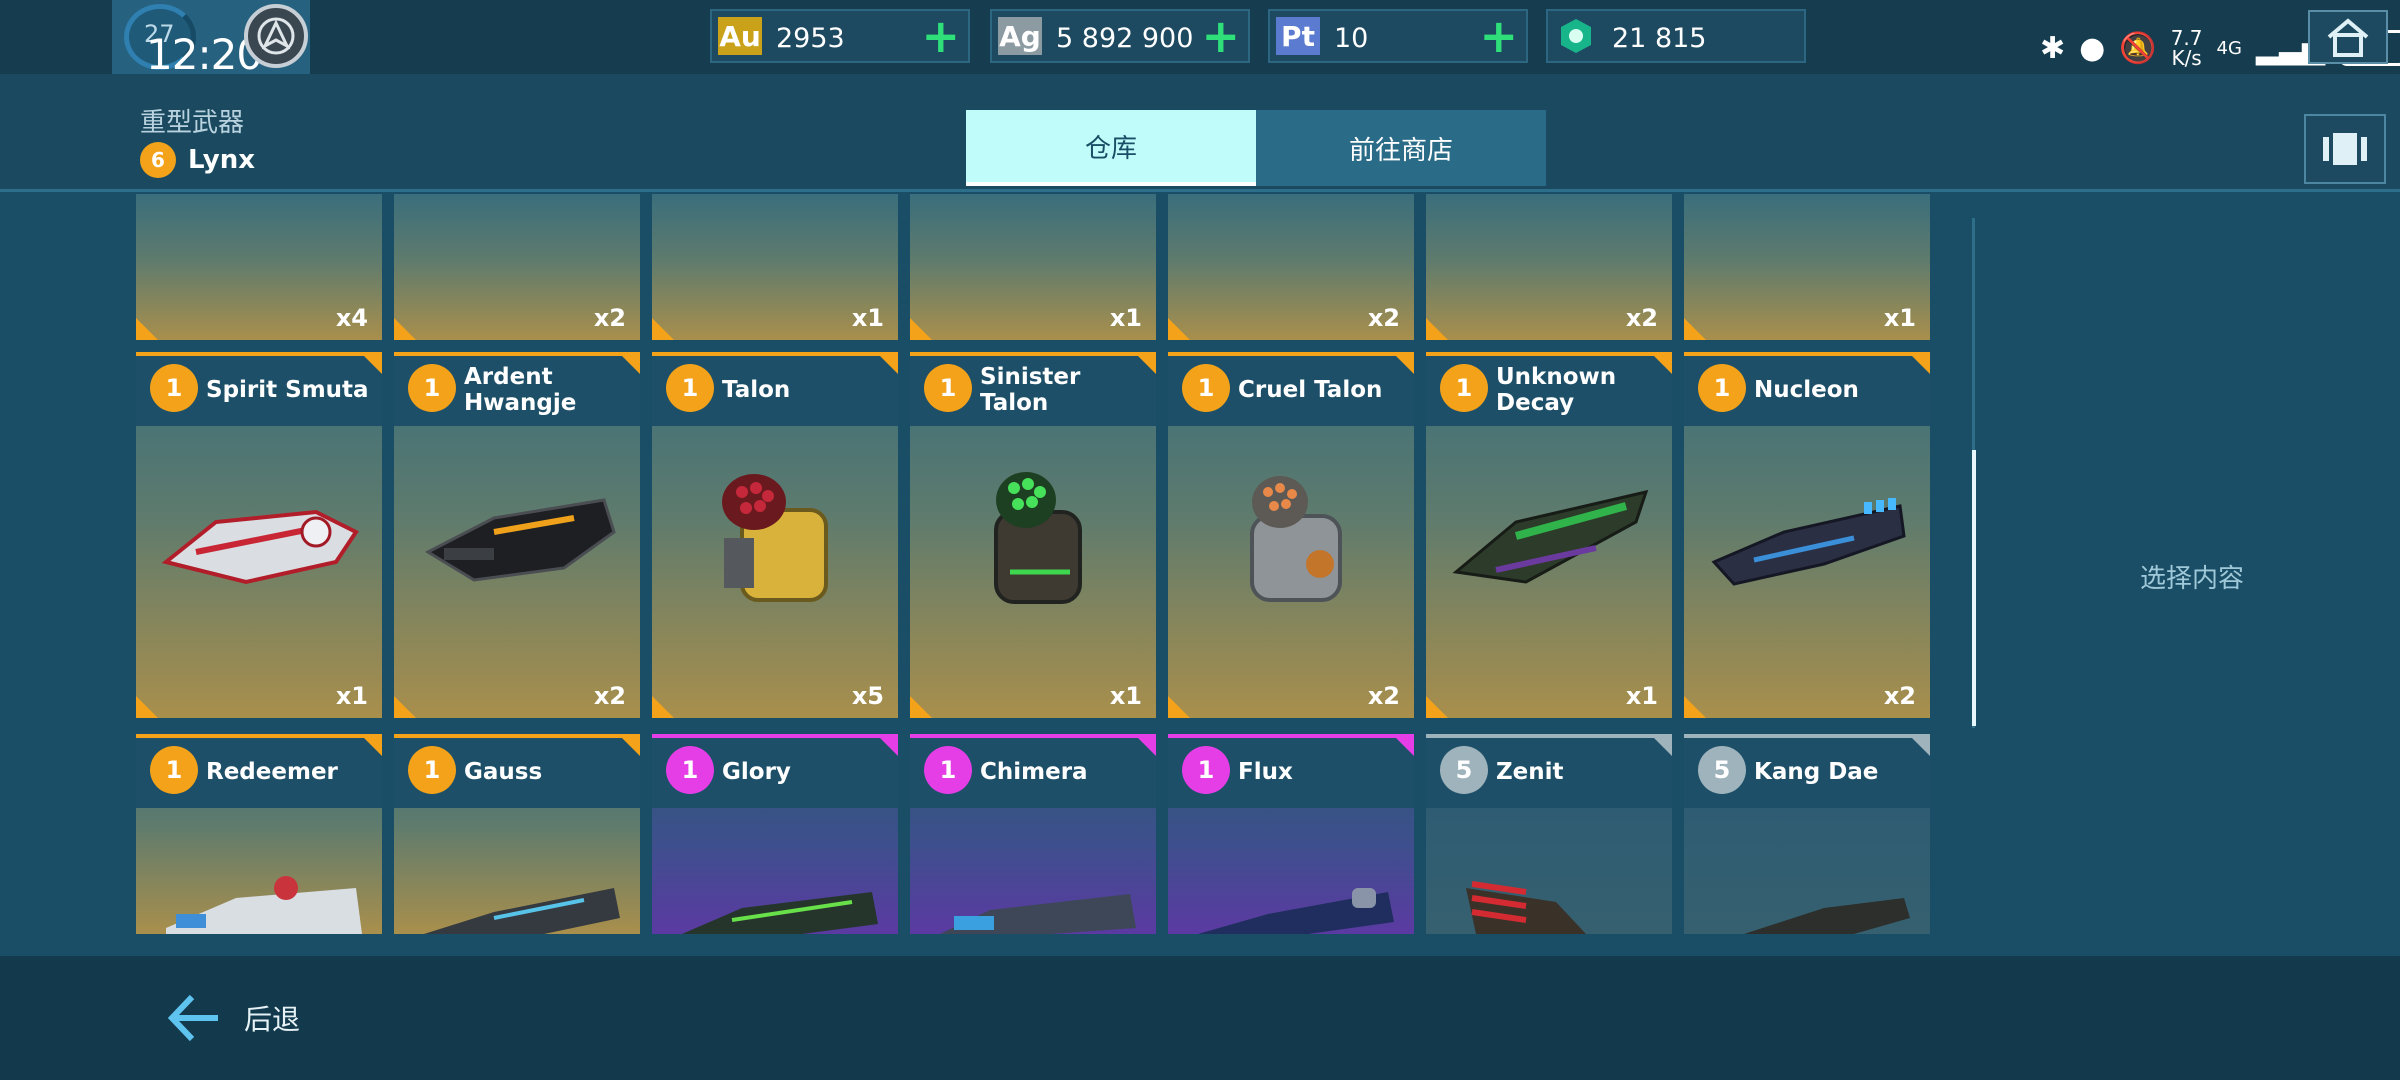  Describe the element at coordinates (522, 911) in the screenshot. I see `gauss-weapon-image` at that location.